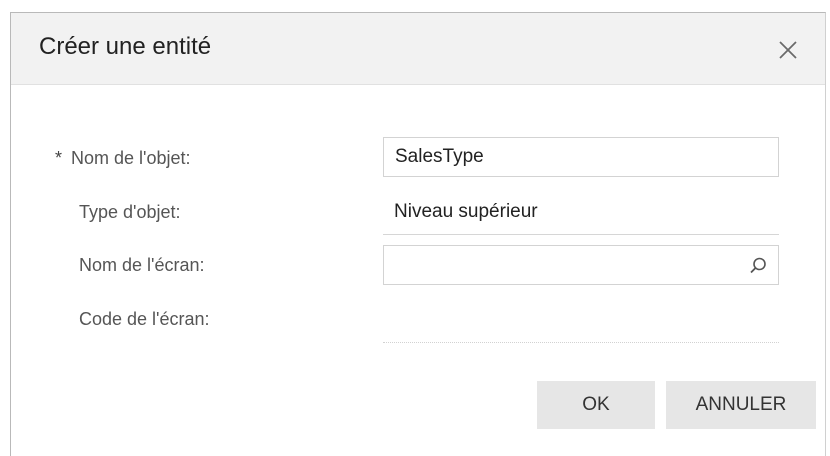 The height and width of the screenshot is (456, 830). What do you see at coordinates (466, 211) in the screenshot?
I see `object-type-value: Niveau supérieur` at bounding box center [466, 211].